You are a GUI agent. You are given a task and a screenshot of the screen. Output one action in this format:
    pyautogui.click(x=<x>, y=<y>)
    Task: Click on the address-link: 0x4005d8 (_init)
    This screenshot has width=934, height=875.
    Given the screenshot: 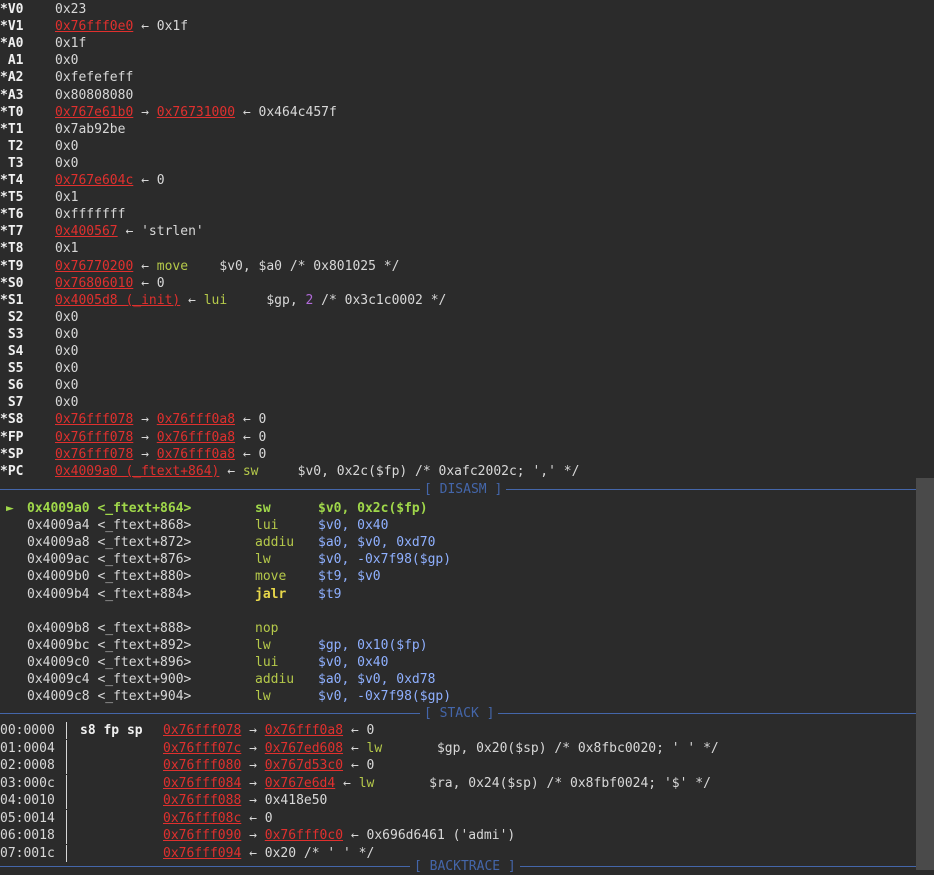 What is the action you would take?
    pyautogui.click(x=117, y=300)
    